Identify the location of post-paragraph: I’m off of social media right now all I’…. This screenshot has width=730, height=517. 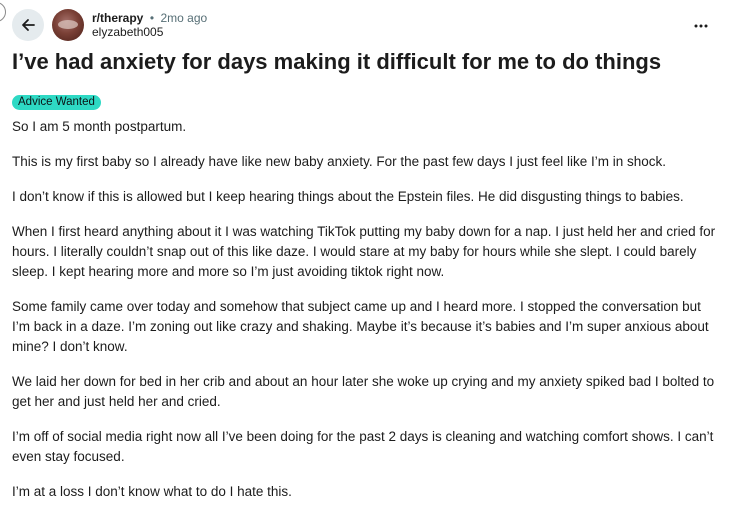
(363, 446).